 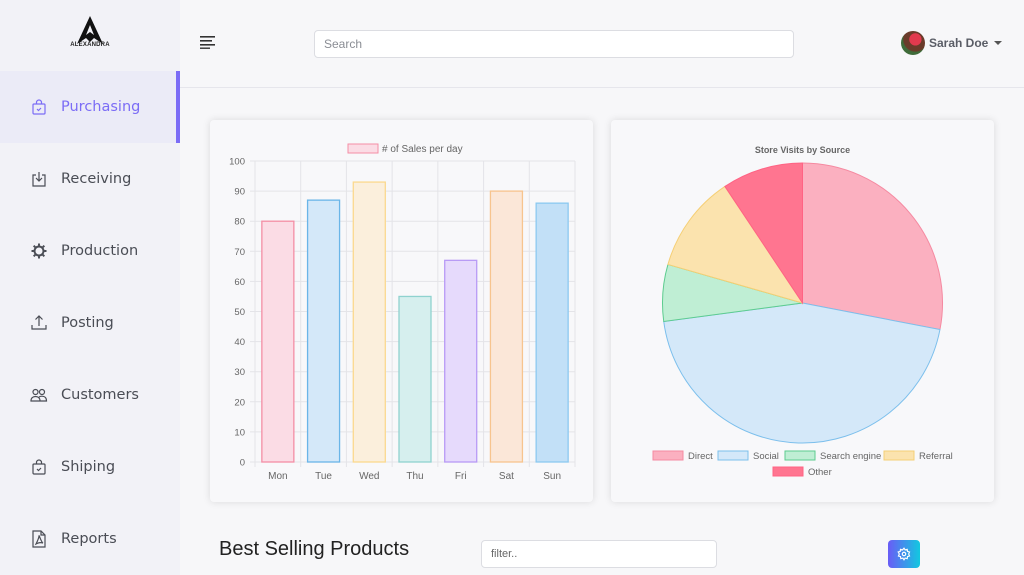 I want to click on legend-item: Social, so click(x=748, y=456).